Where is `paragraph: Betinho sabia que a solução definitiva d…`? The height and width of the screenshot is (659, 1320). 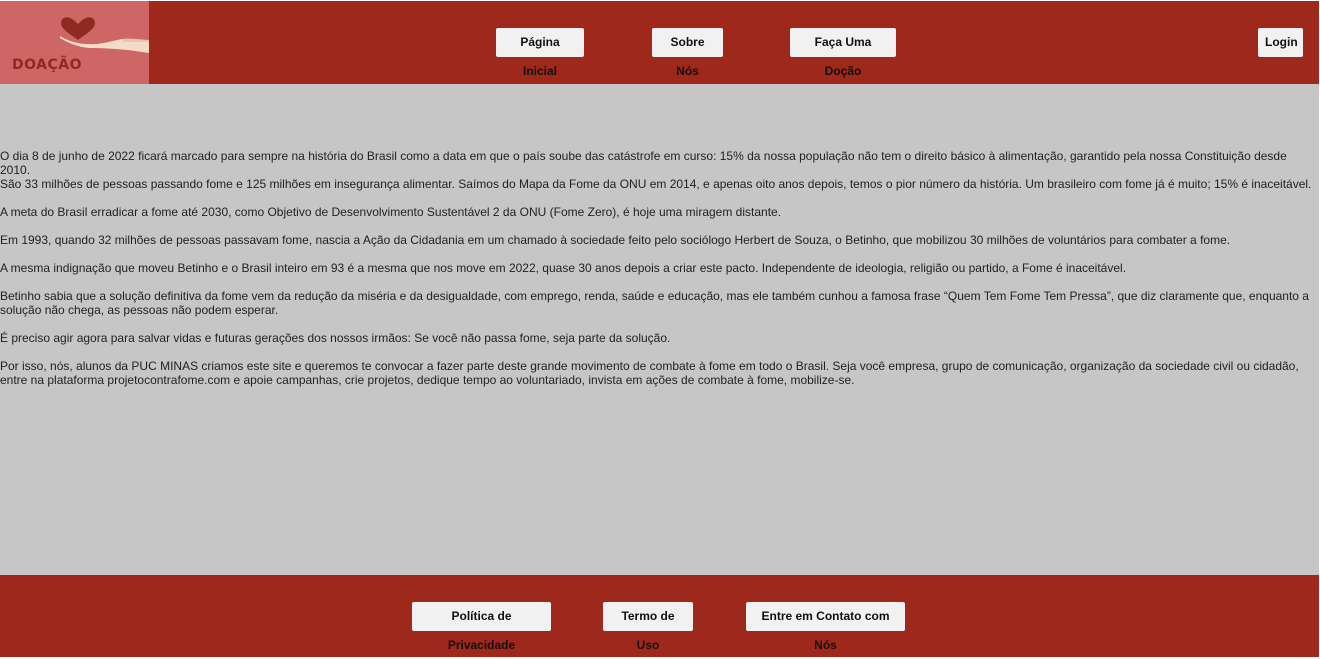 paragraph: Betinho sabia que a solução definitiva d… is located at coordinates (654, 303).